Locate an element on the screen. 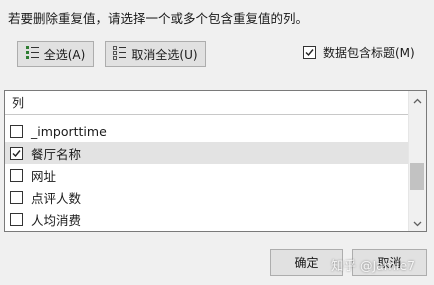 The image size is (434, 285). has-headers-label: 数据包含标题(M) is located at coordinates (369, 53).